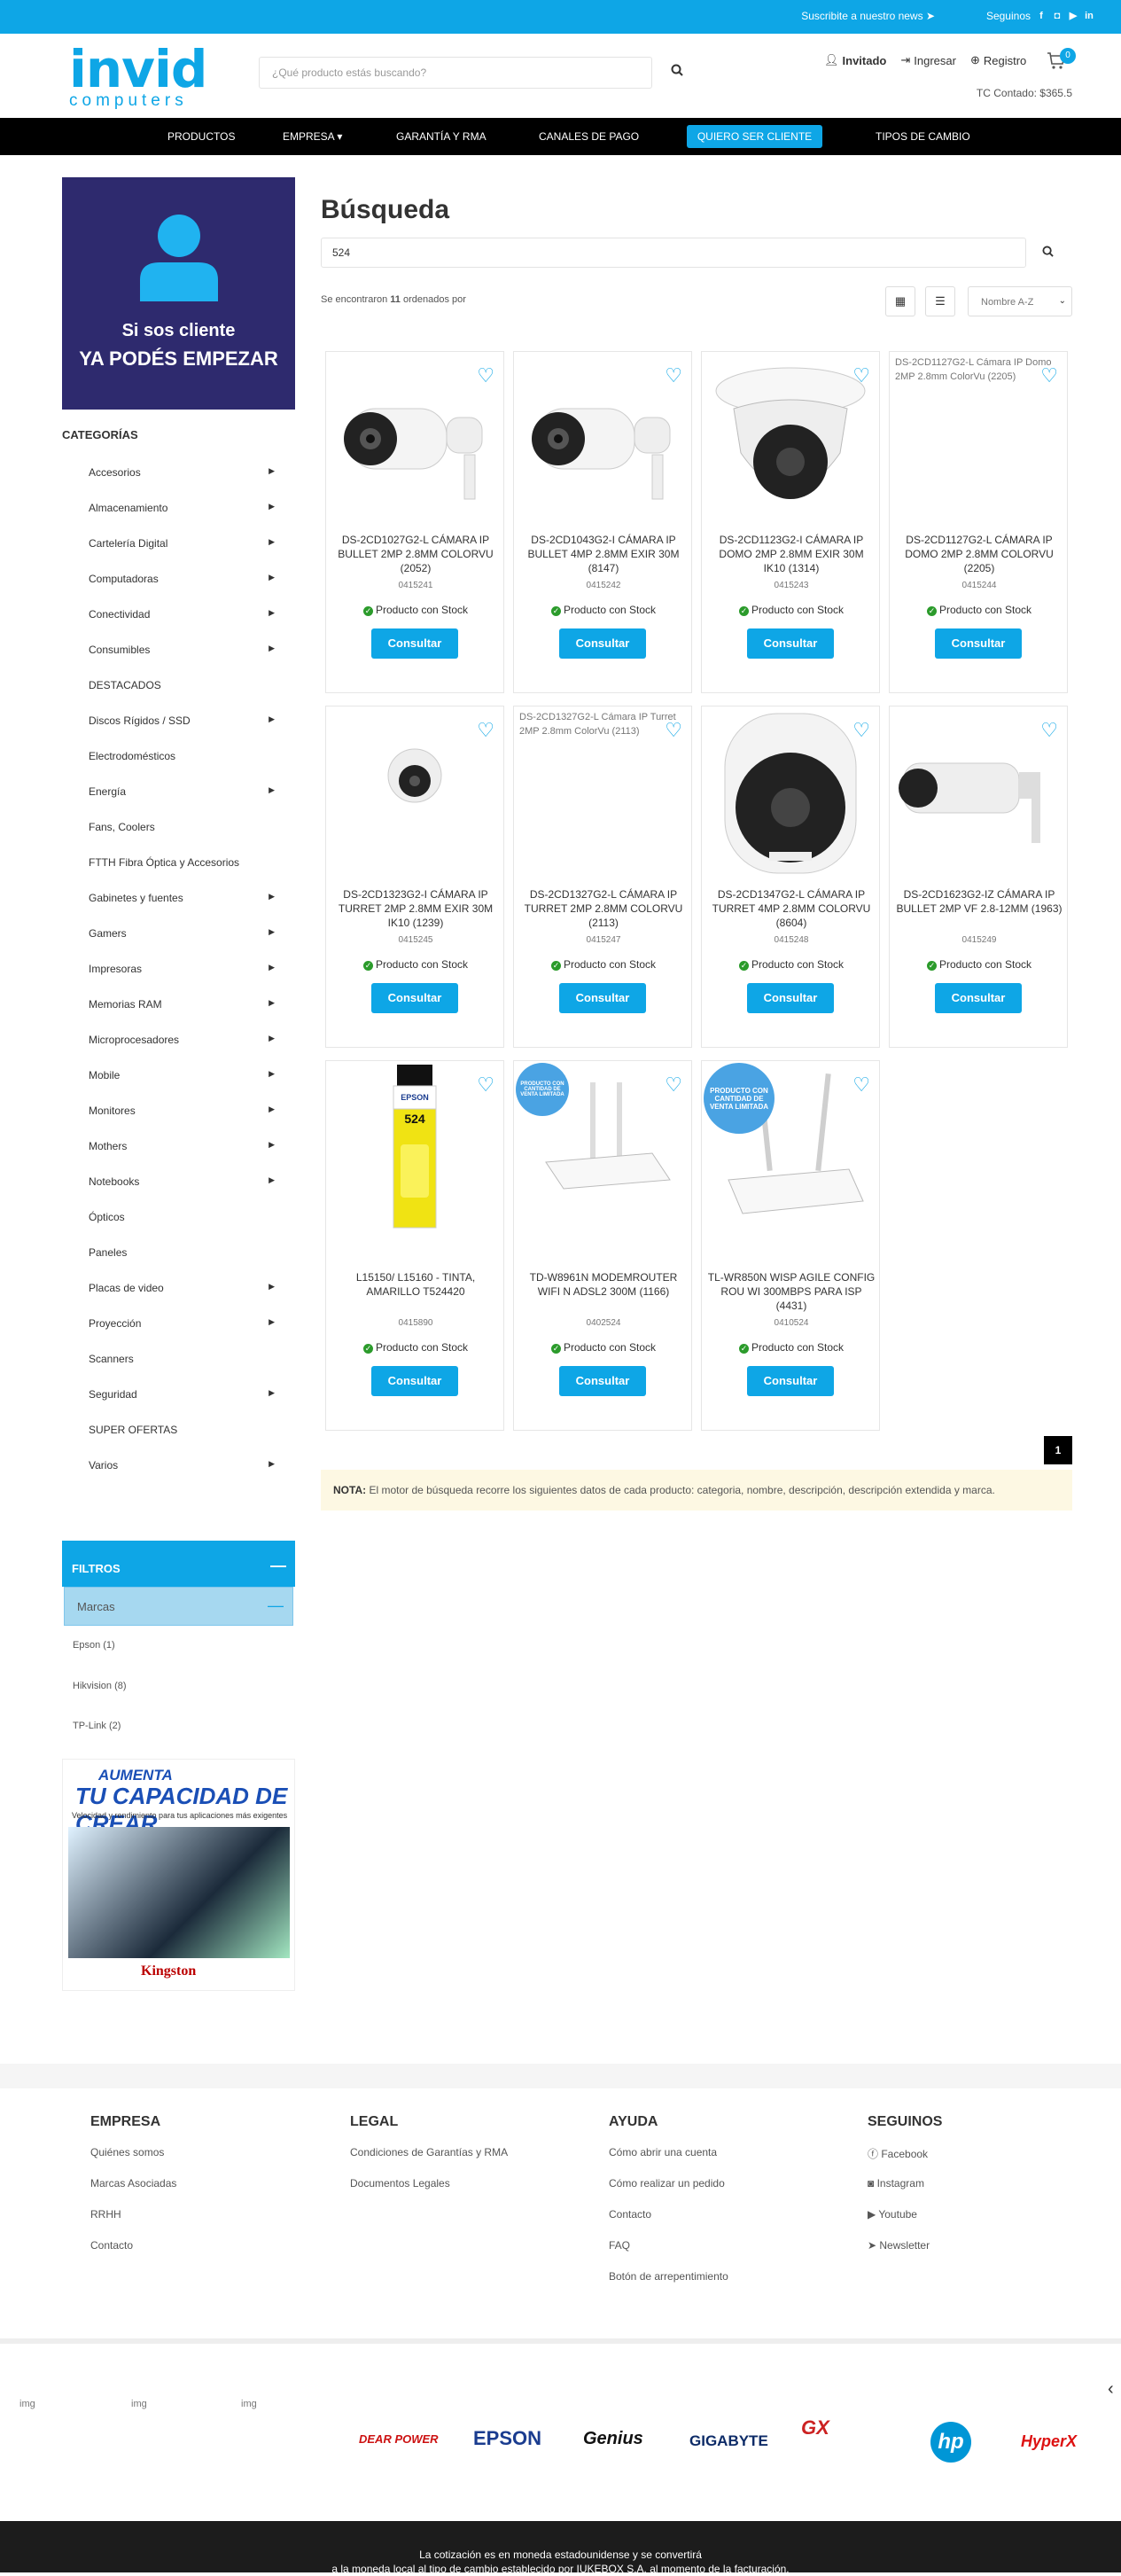  I want to click on login-link: ⇥ Ingresar, so click(928, 60).